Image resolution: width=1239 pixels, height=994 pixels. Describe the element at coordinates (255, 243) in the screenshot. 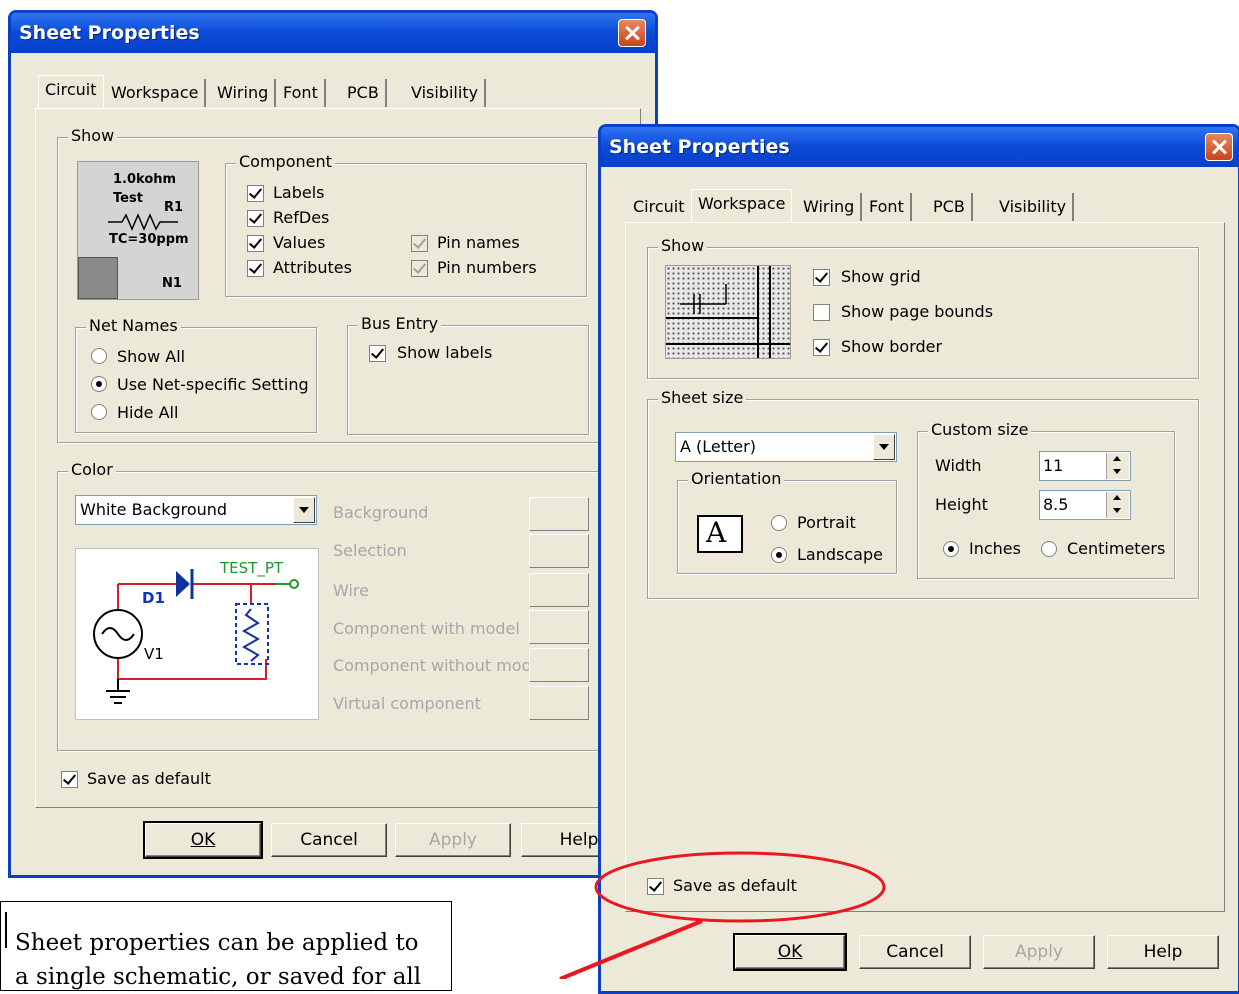

I see `values-checkbox` at that location.